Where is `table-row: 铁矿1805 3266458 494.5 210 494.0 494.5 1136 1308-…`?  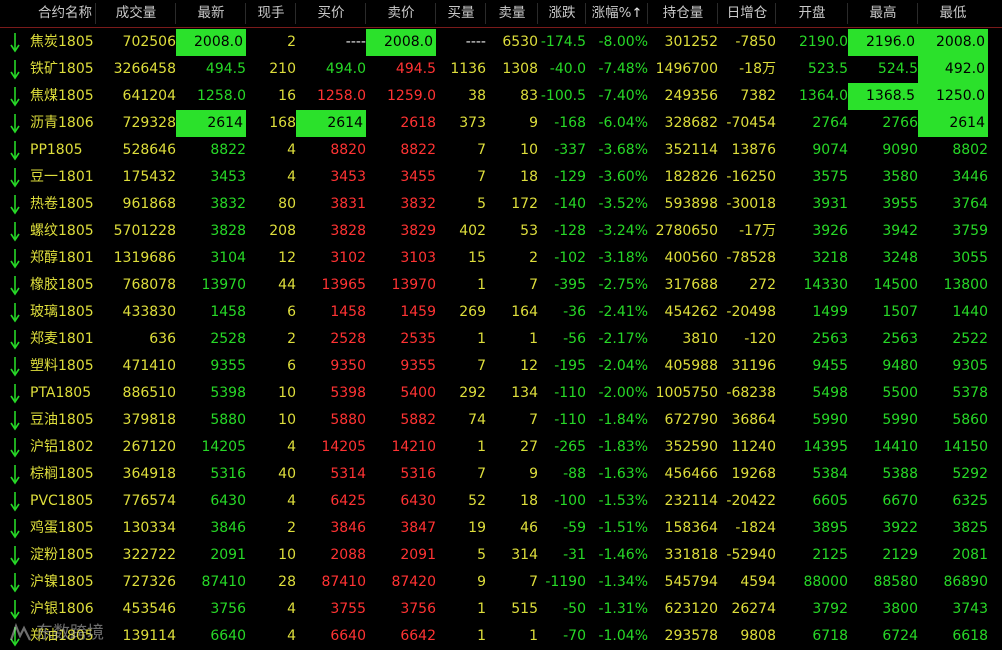
table-row: 铁矿1805 3266458 494.5 210 494.0 494.5 1136 1308-… is located at coordinates (501, 69).